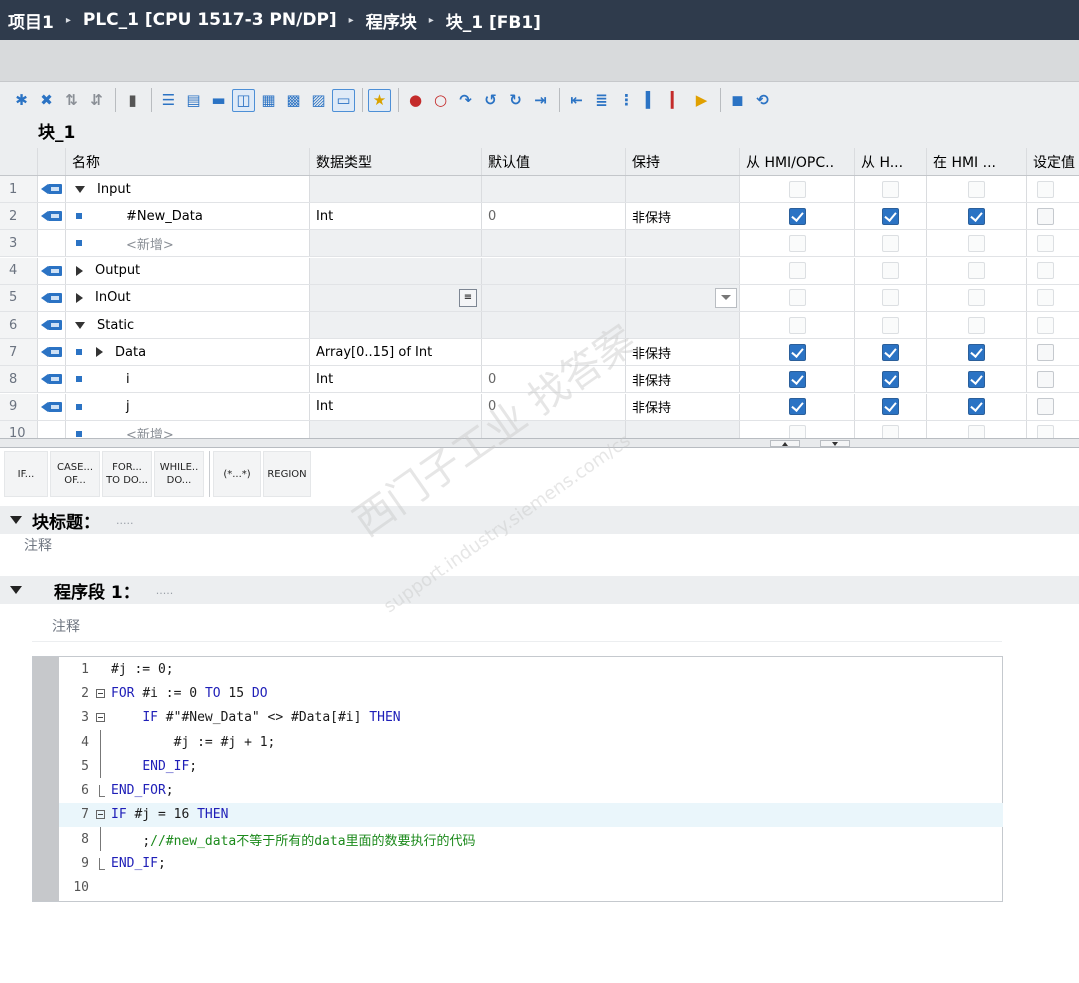 The image size is (1079, 983). Describe the element at coordinates (468, 297) in the screenshot. I see `type-picker-icon: ≡` at that location.